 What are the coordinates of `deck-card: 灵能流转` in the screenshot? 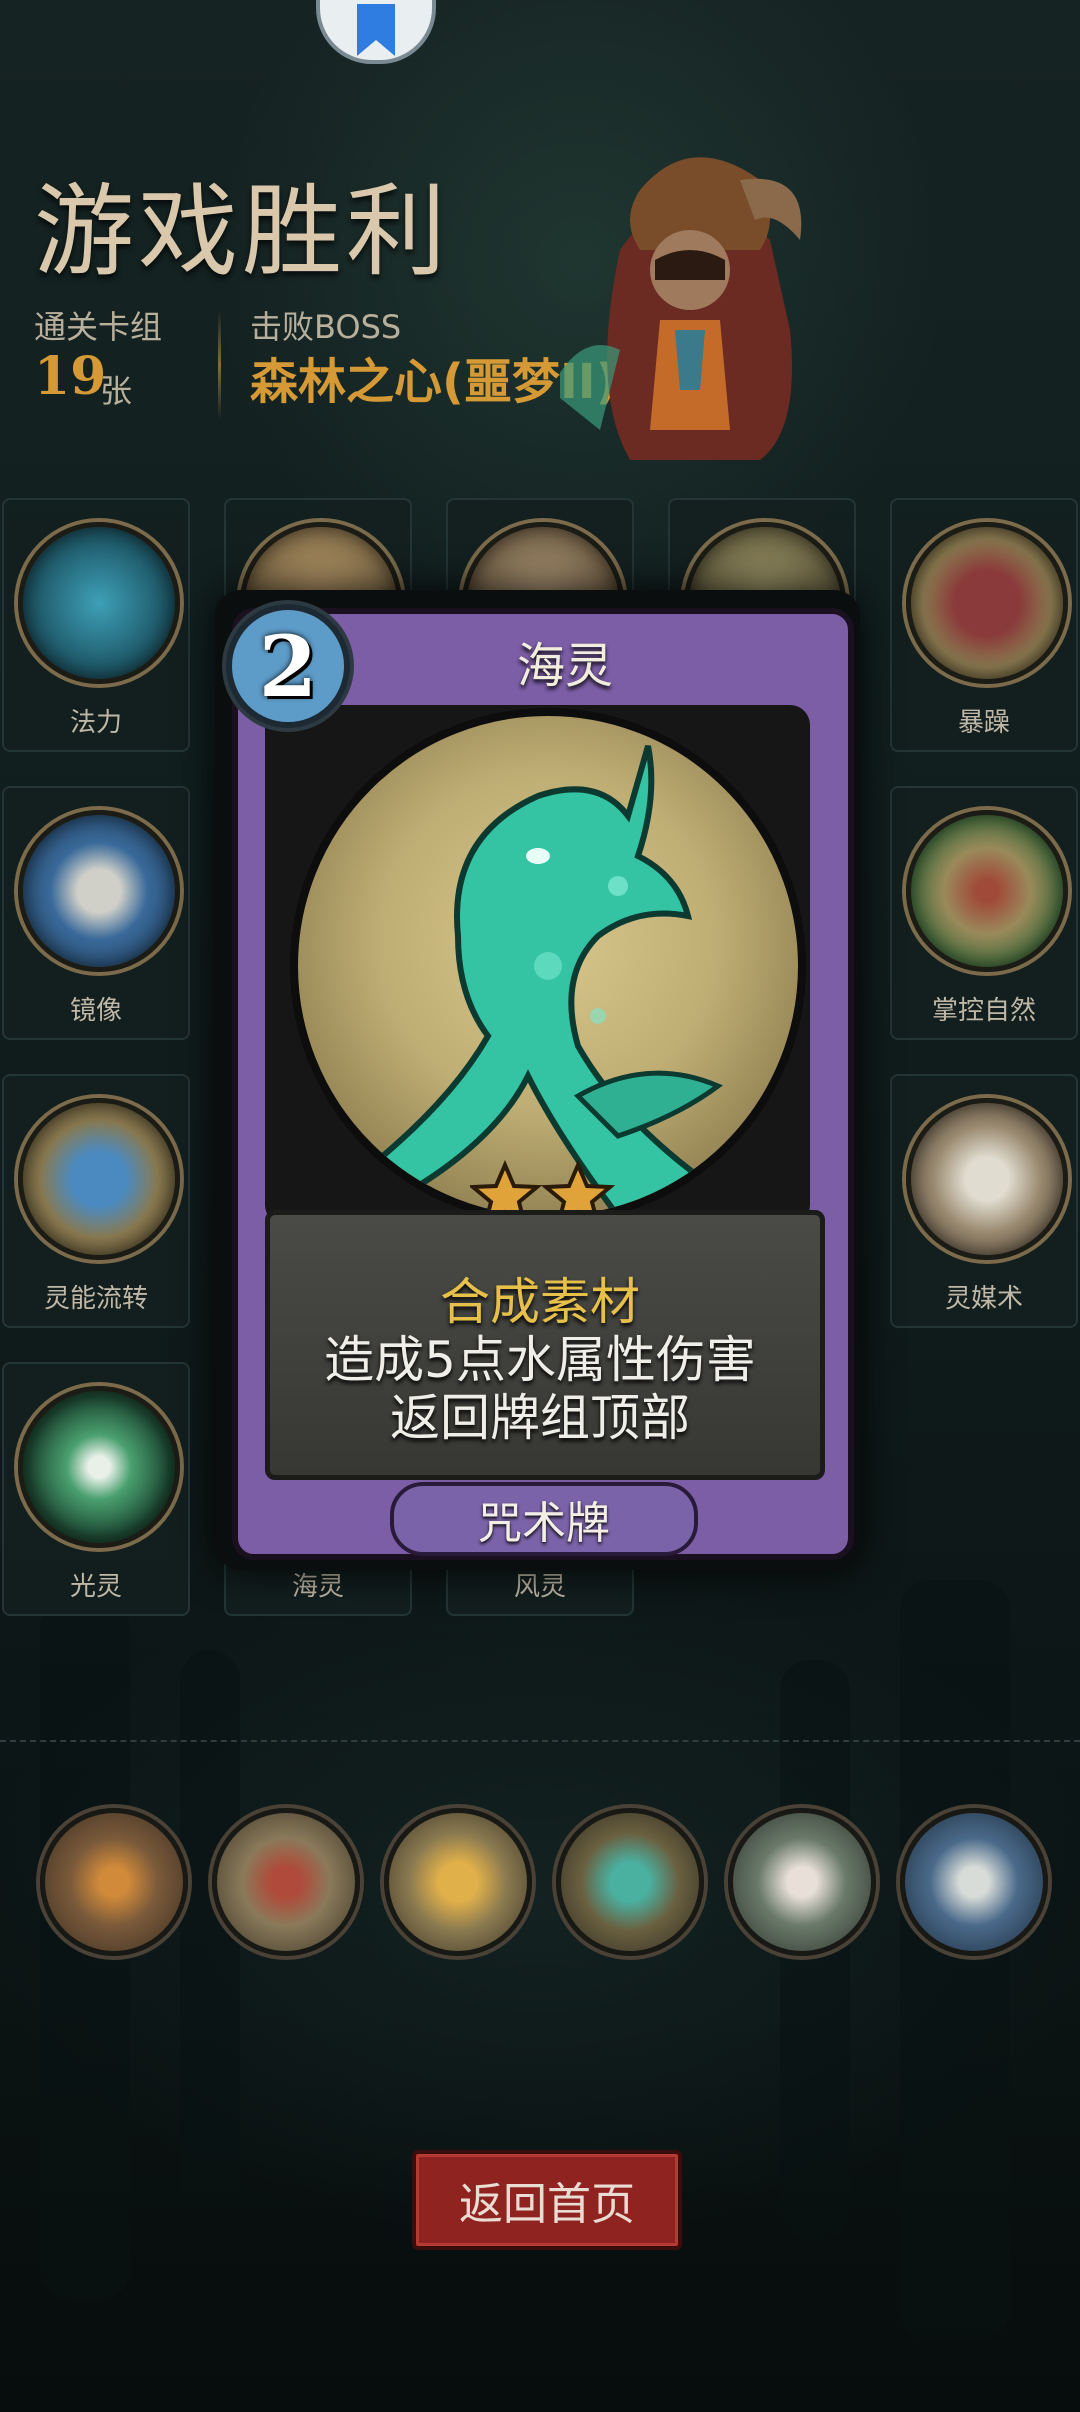 It's located at (96, 1201).